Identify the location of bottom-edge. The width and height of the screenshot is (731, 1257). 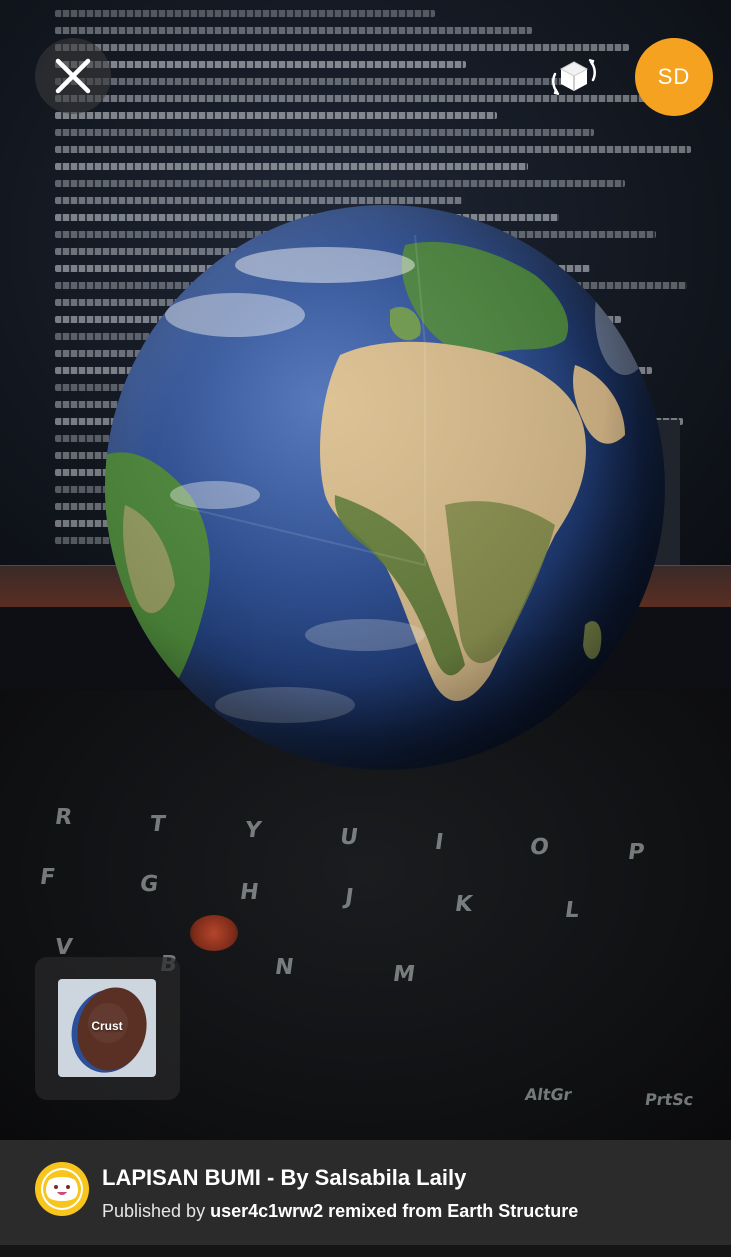
(365, 1251).